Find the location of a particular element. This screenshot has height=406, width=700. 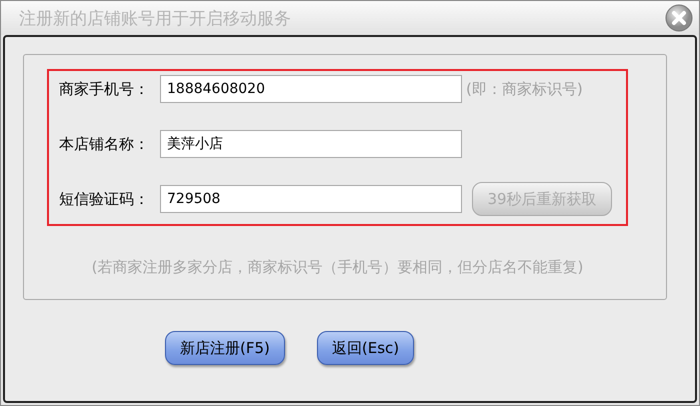

field-label: 商家手机号： is located at coordinates (104, 89).